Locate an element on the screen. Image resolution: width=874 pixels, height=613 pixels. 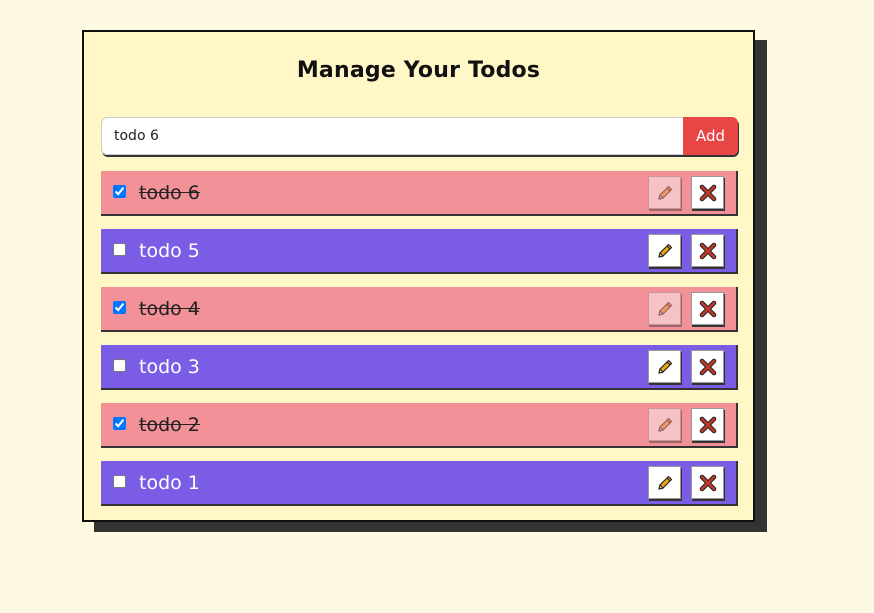
todo-text: todo 6 is located at coordinates (169, 192).